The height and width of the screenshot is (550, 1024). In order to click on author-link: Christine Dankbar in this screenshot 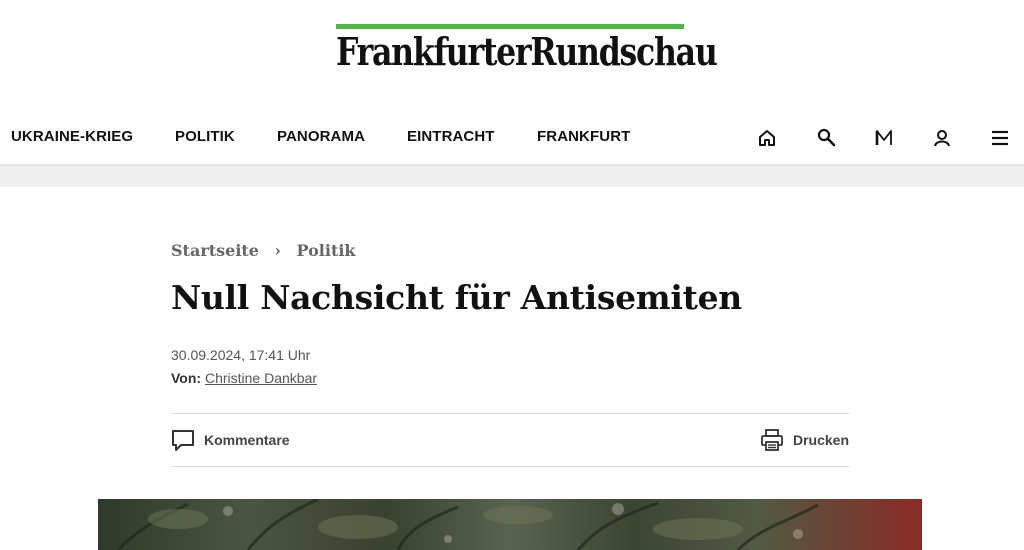, I will do `click(261, 378)`.